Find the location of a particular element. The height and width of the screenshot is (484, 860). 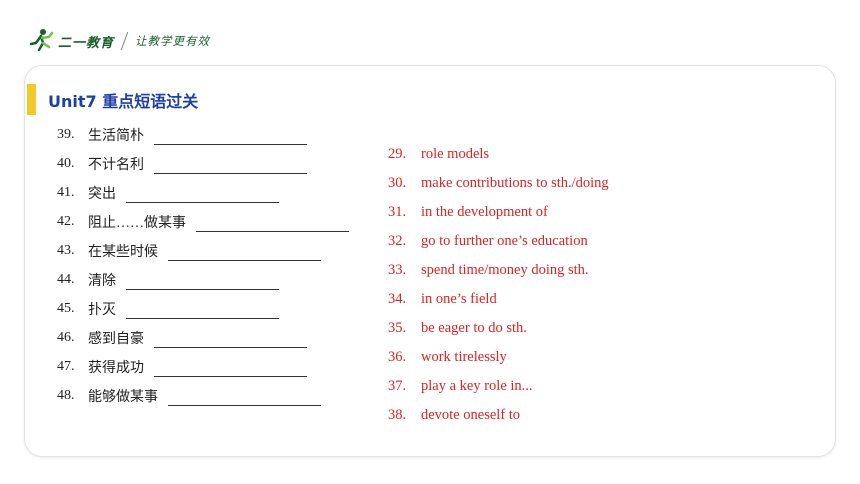

answer-number: 30. is located at coordinates (397, 183).